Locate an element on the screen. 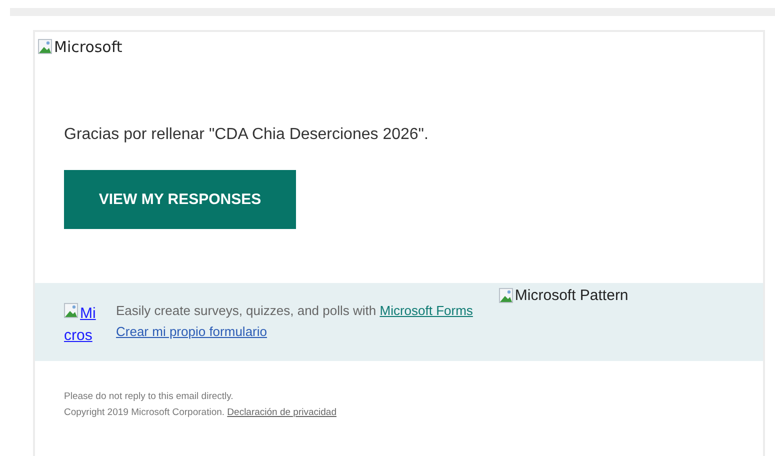 This screenshot has width=775, height=456. logo-alt-text: Microsoft is located at coordinates (88, 47).